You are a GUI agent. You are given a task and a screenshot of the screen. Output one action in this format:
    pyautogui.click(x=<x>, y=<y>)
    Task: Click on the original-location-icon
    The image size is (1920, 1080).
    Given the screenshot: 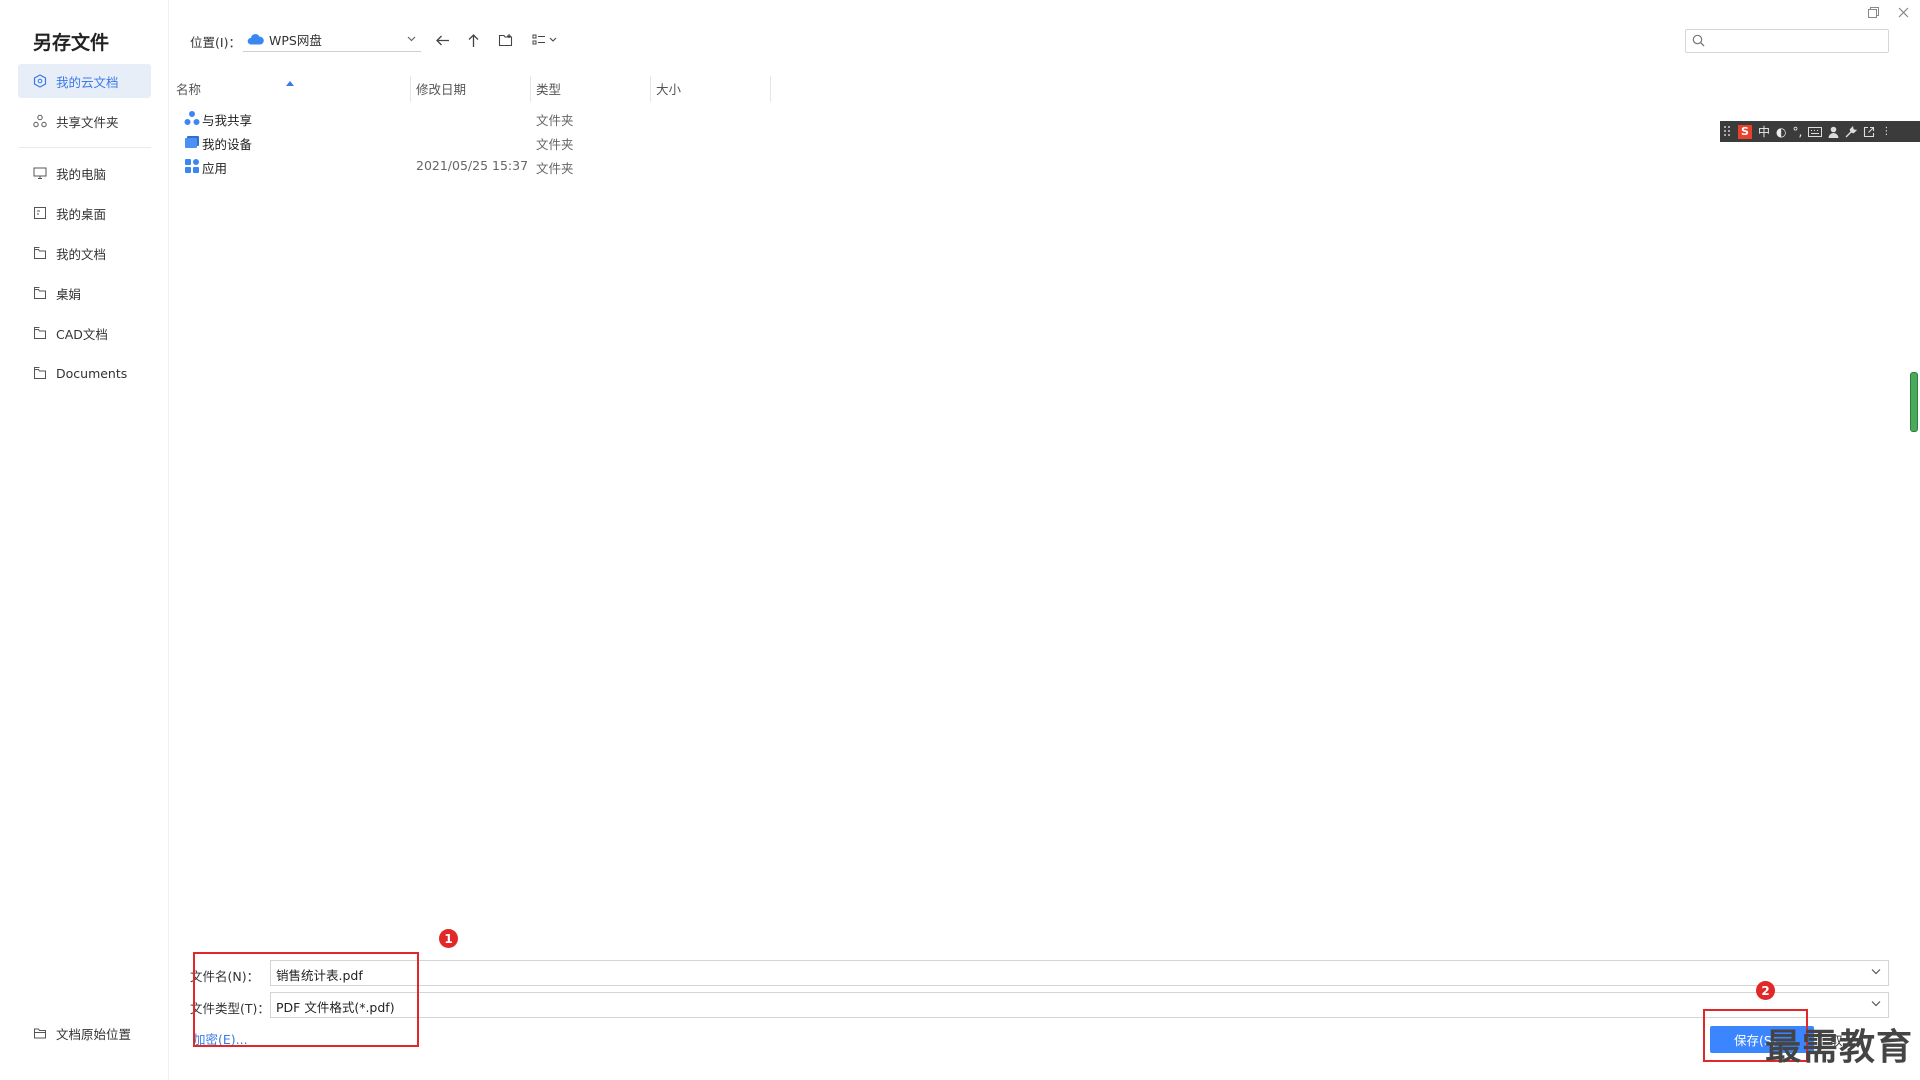 What is the action you would take?
    pyautogui.click(x=40, y=1033)
    